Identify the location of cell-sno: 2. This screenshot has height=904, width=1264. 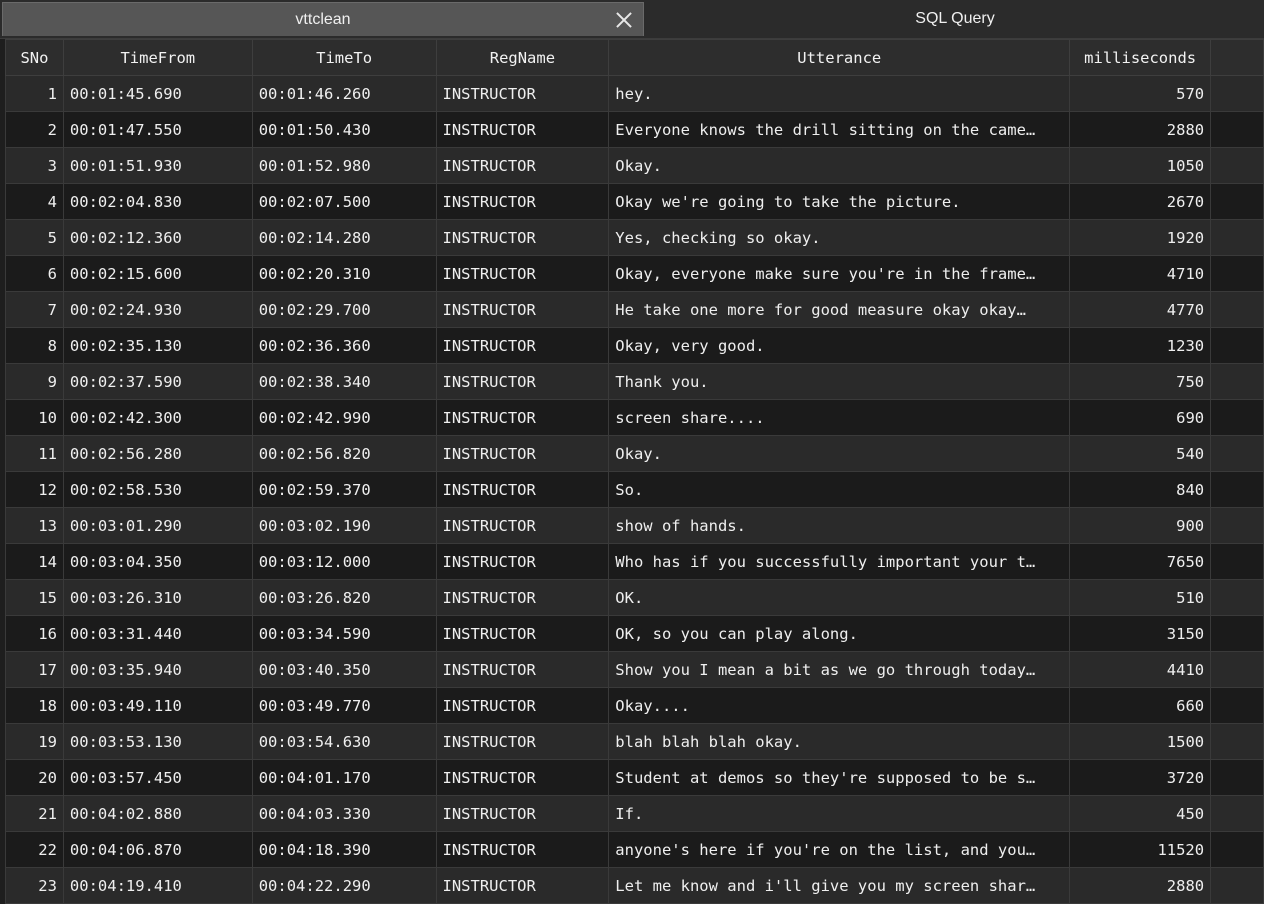
(34, 129).